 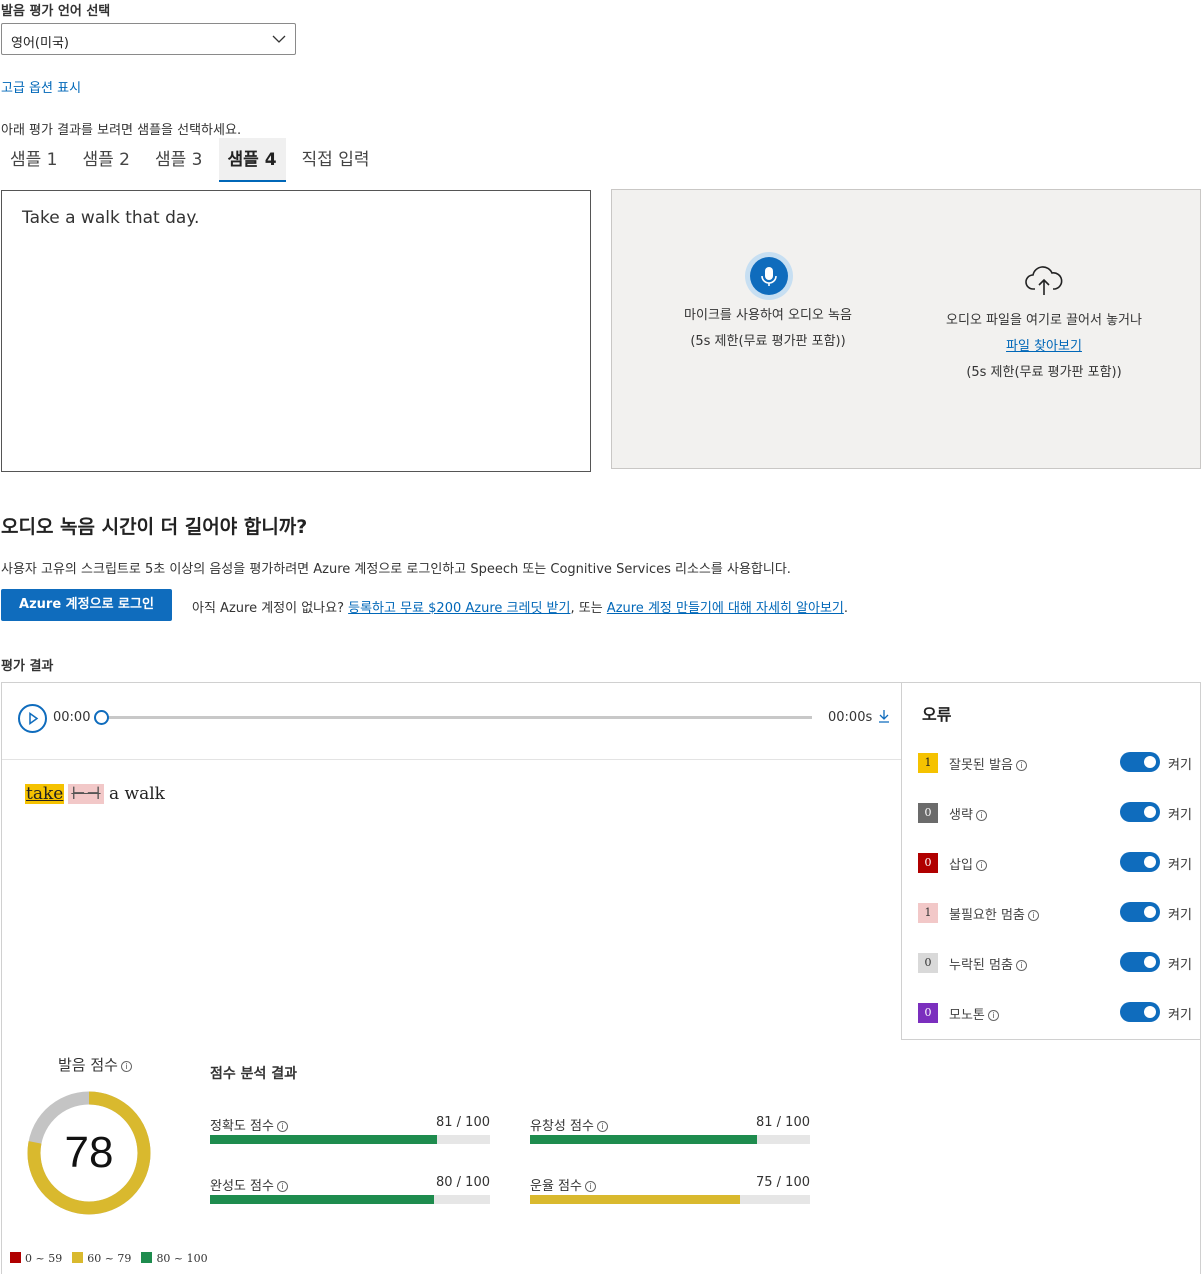 What do you see at coordinates (768, 315) in the screenshot?
I see `mic-line-1: 마이크를 사용하여 오디오 녹음` at bounding box center [768, 315].